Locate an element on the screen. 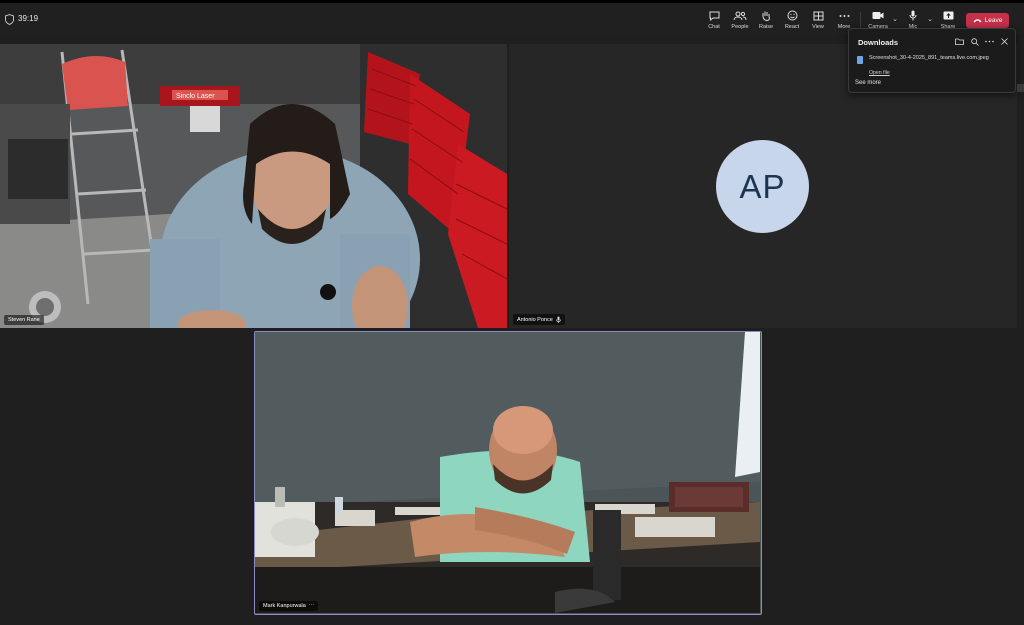  chat-button: Chat is located at coordinates (714, 21).